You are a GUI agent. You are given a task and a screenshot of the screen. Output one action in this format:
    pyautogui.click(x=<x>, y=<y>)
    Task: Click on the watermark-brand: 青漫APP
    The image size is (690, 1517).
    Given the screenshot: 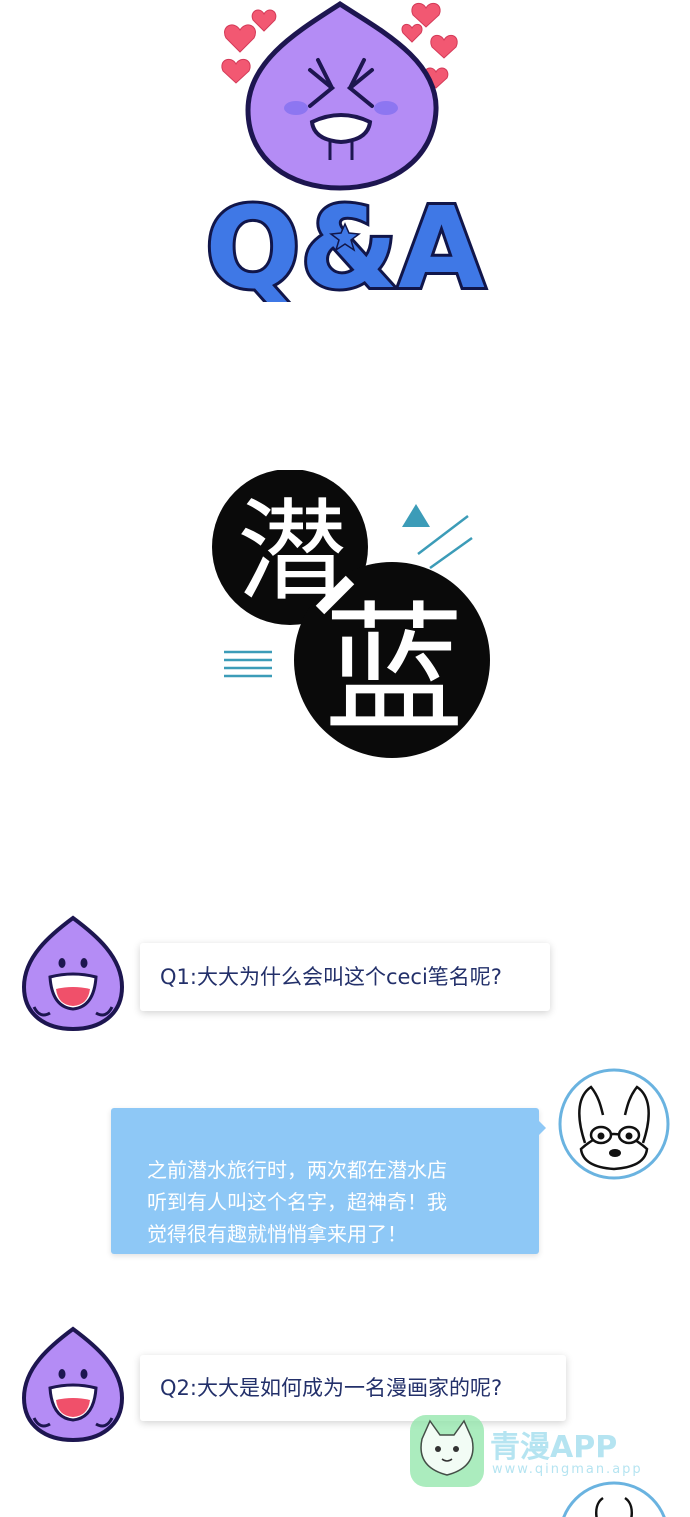 What is the action you would take?
    pyautogui.click(x=554, y=1447)
    